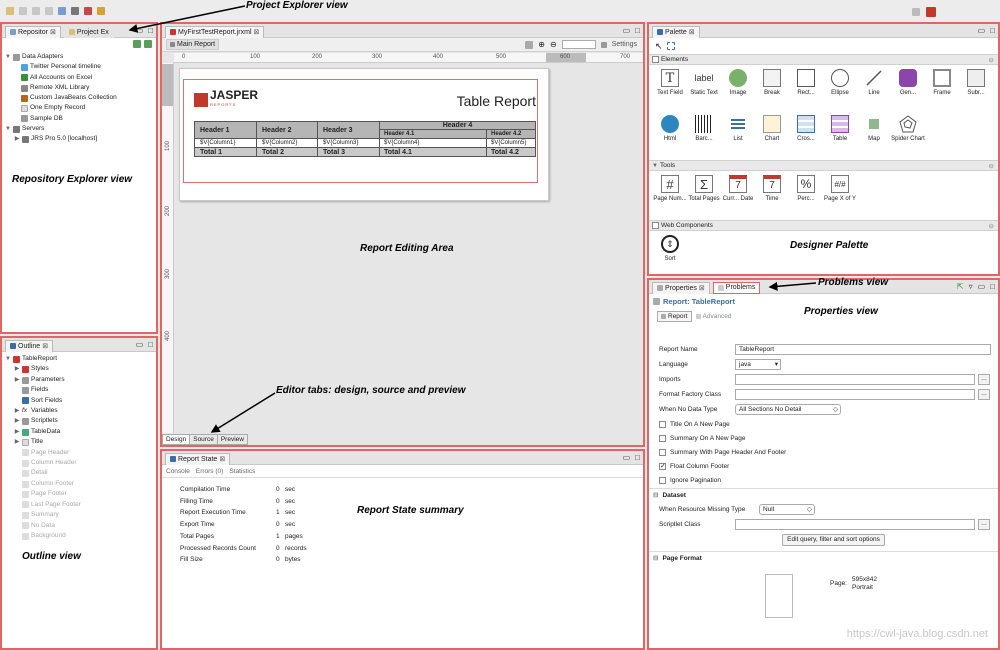 This screenshot has height=650, width=1000. What do you see at coordinates (916, 12) in the screenshot?
I see `perspective-icon` at bounding box center [916, 12].